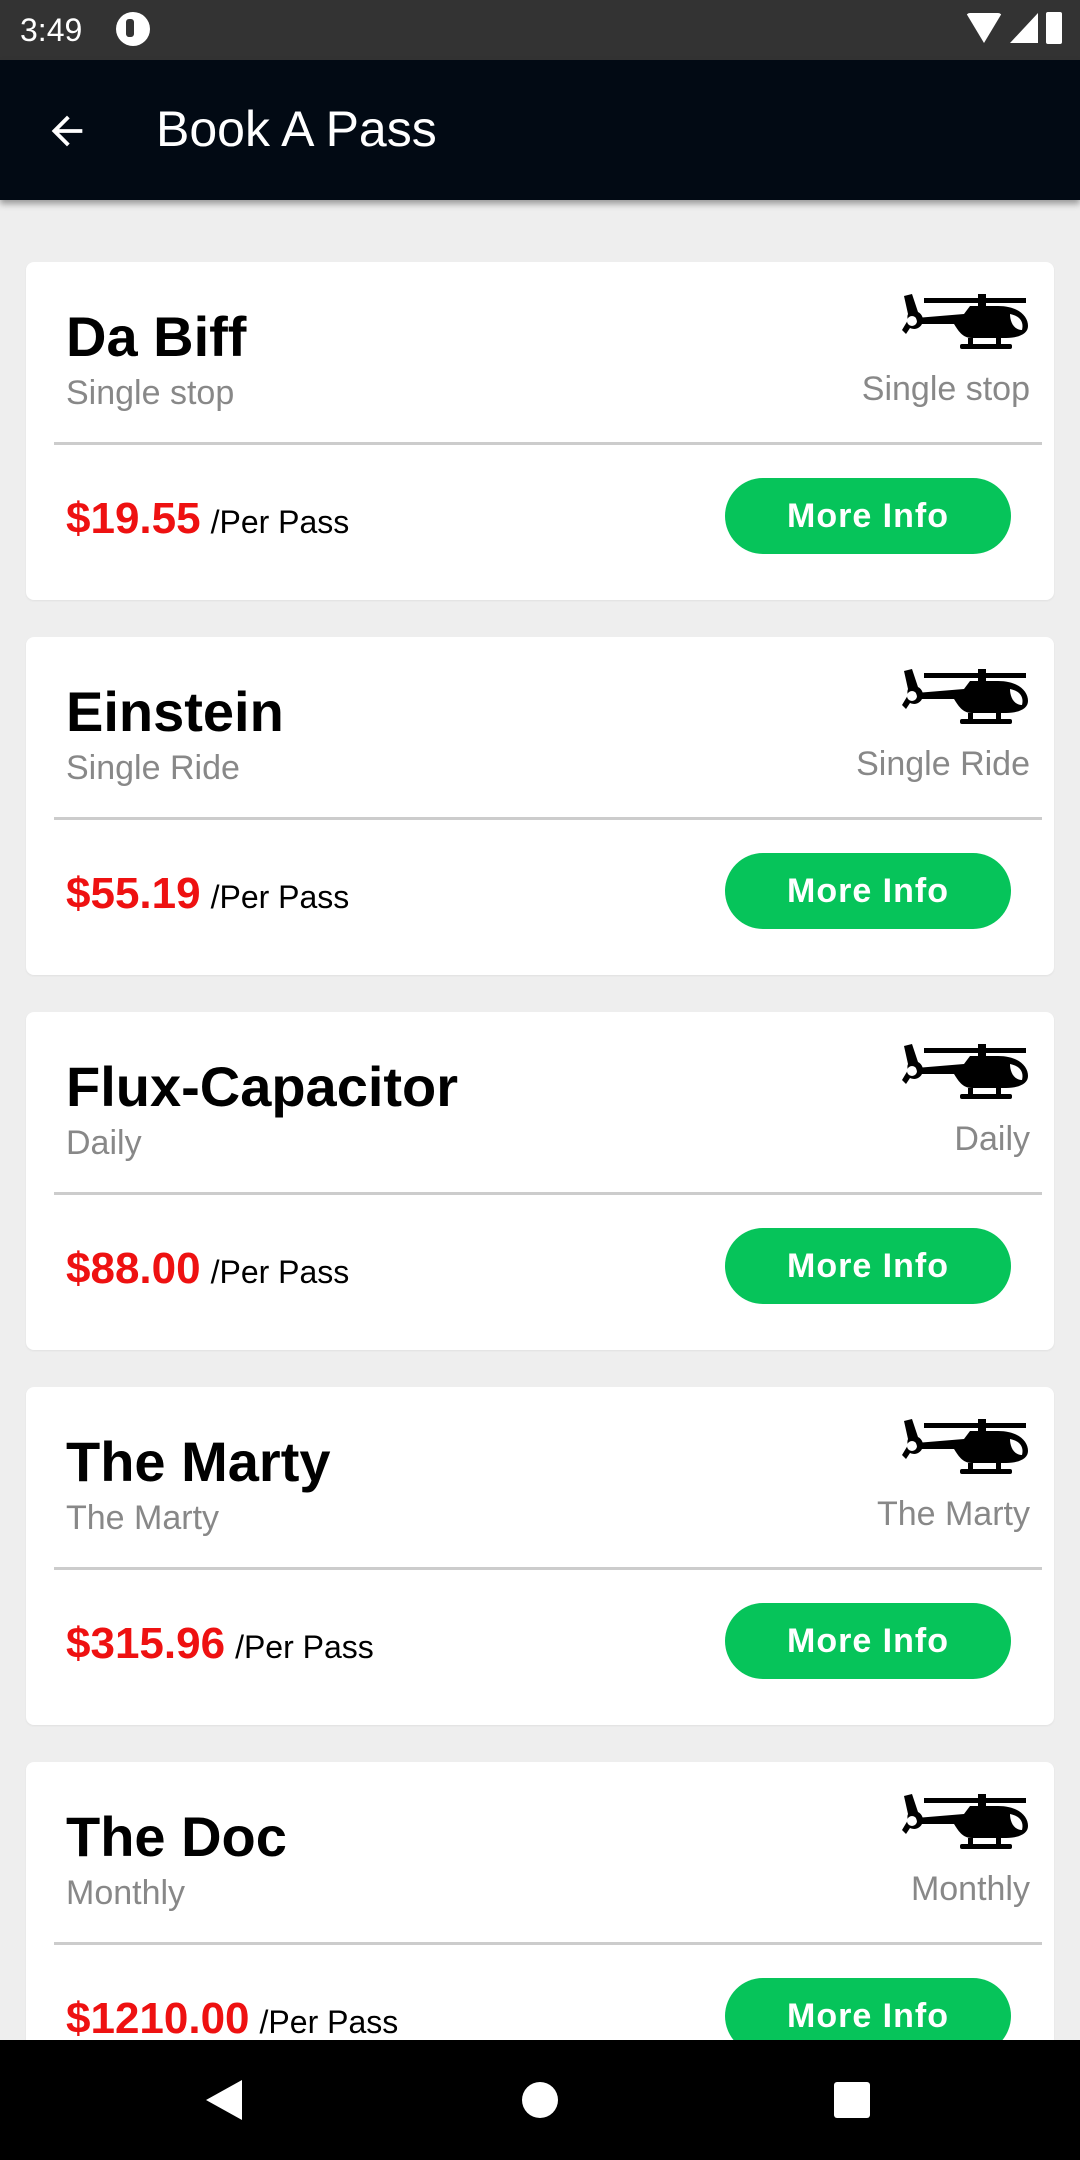  Describe the element at coordinates (198, 1461) in the screenshot. I see `pass-name: The Marty` at that location.